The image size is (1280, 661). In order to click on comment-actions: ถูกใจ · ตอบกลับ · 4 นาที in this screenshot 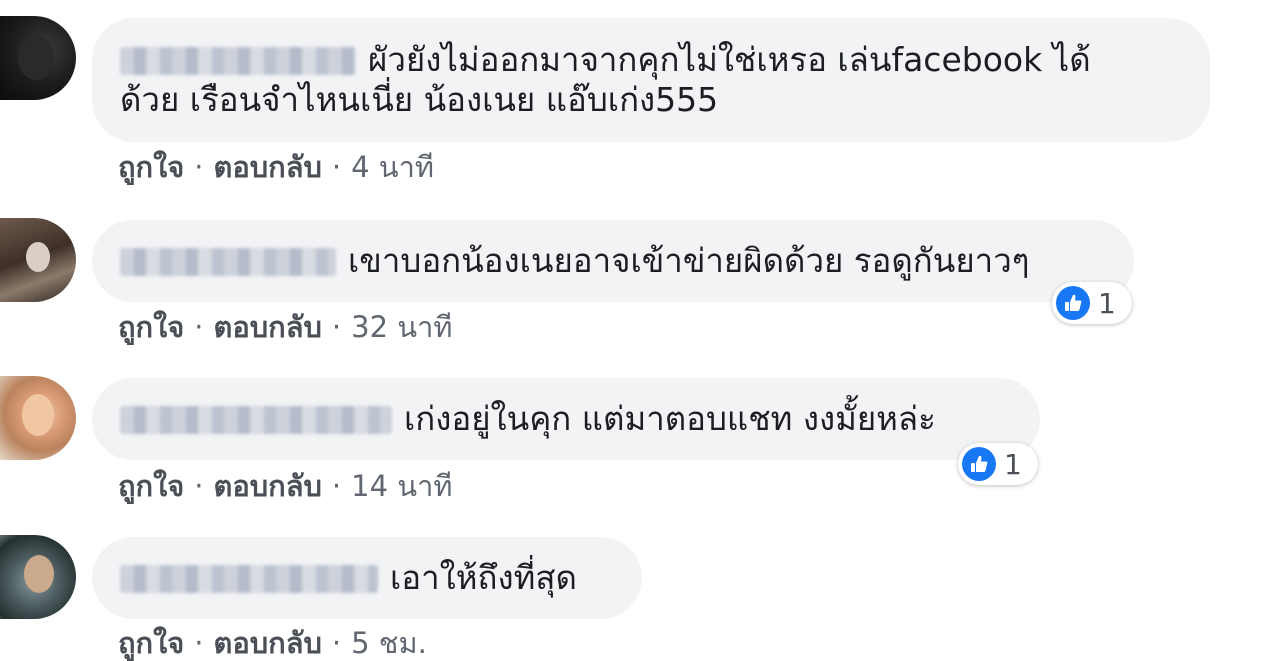, I will do `click(276, 167)`.